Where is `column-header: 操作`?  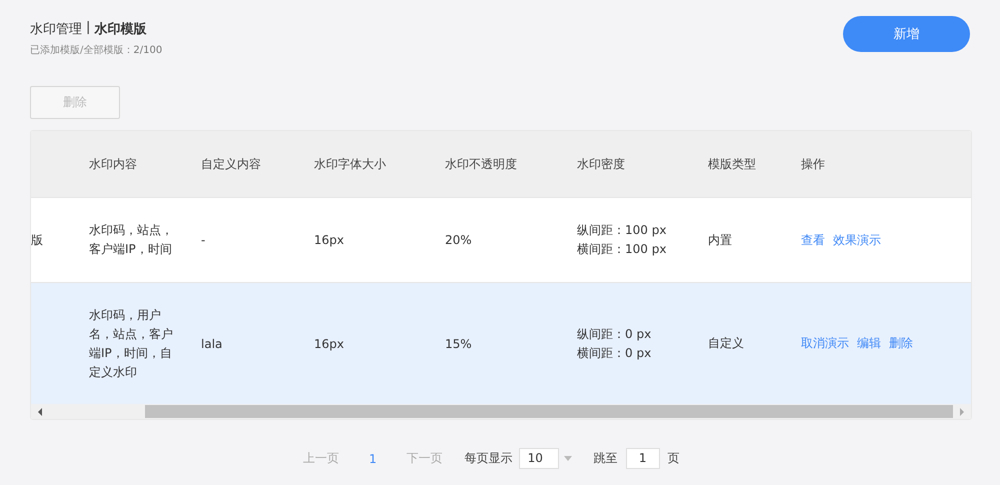
column-header: 操作 is located at coordinates (813, 163).